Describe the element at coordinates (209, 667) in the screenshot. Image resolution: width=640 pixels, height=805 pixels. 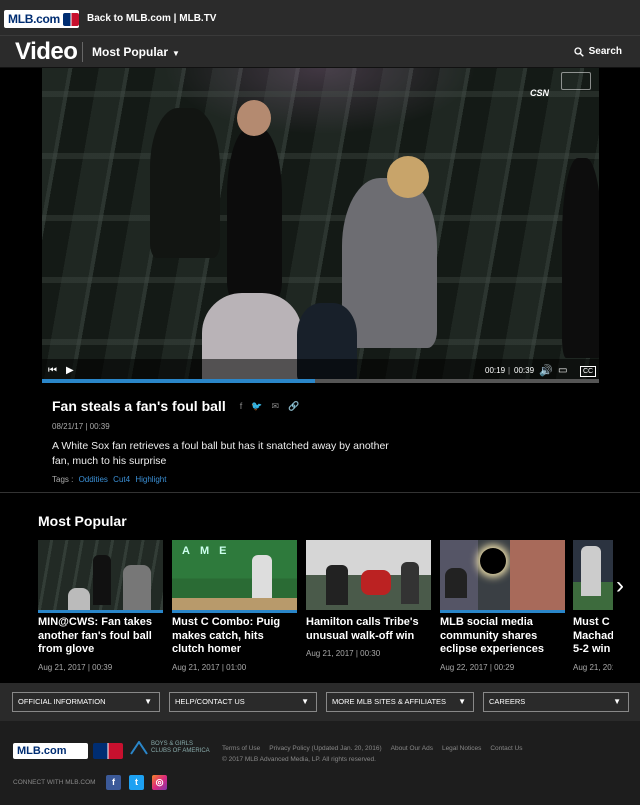
I see `card-date: Aug 21, 2017 | 01:00` at that location.